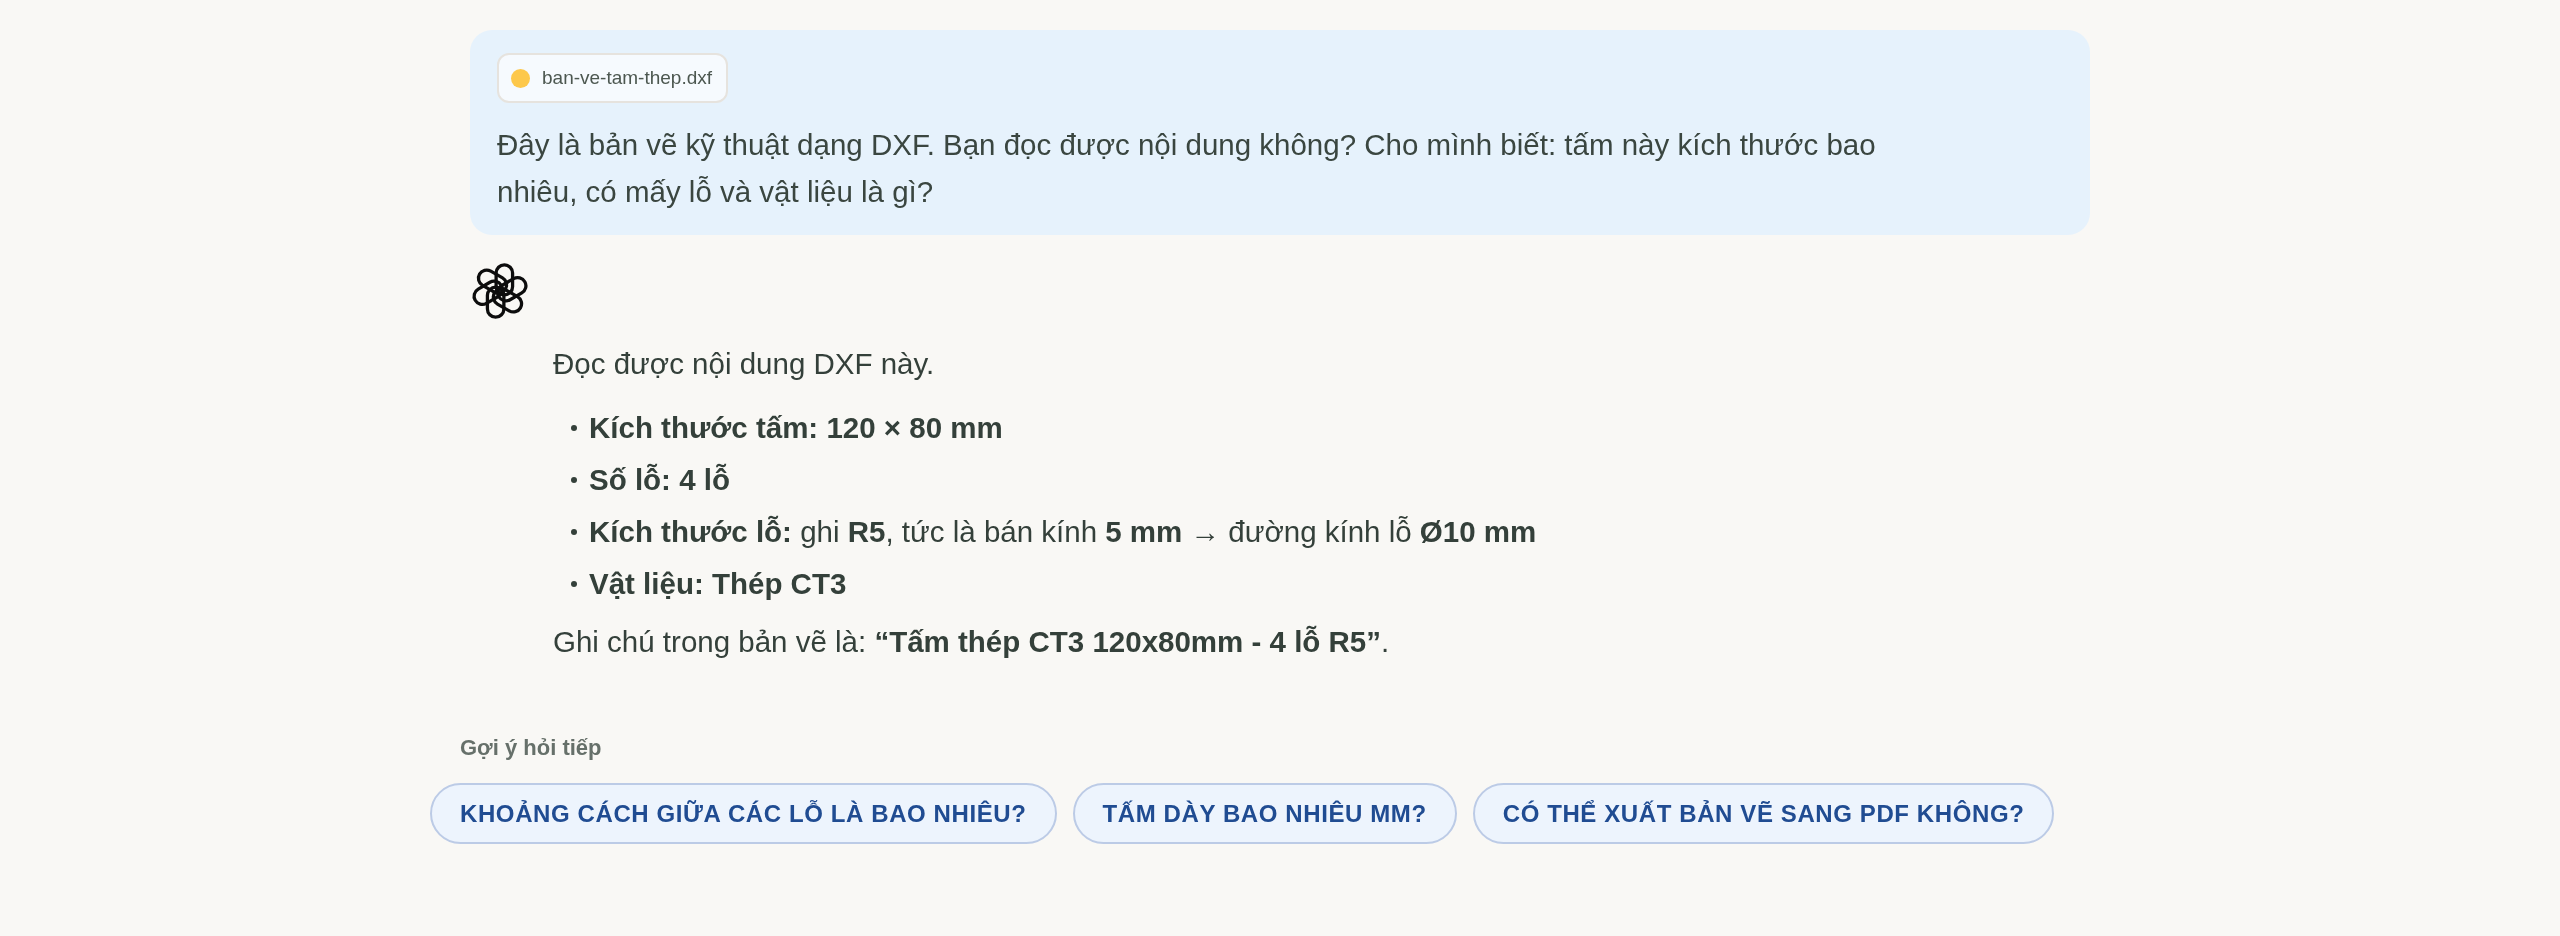 The image size is (2560, 936). Describe the element at coordinates (972, 642) in the screenshot. I see `answer-paragraph: Ghi chú trong bản vẽ là: “Tấm thép CT3 120x80mm - 4 lỗ R5”.` at that location.